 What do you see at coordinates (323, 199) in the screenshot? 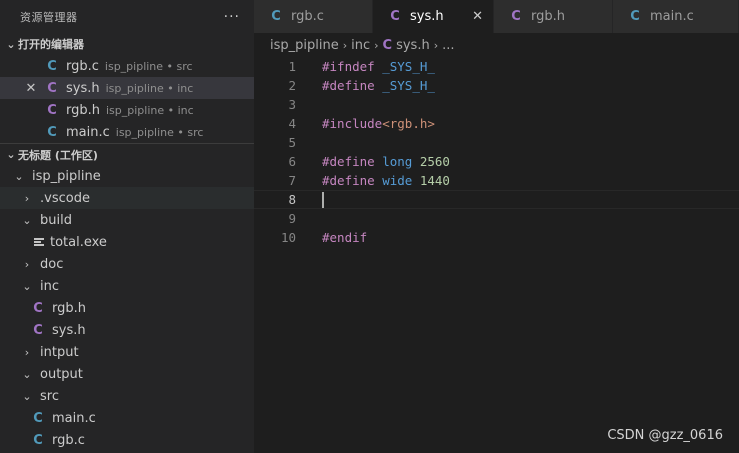
I see `text-cursor` at bounding box center [323, 199].